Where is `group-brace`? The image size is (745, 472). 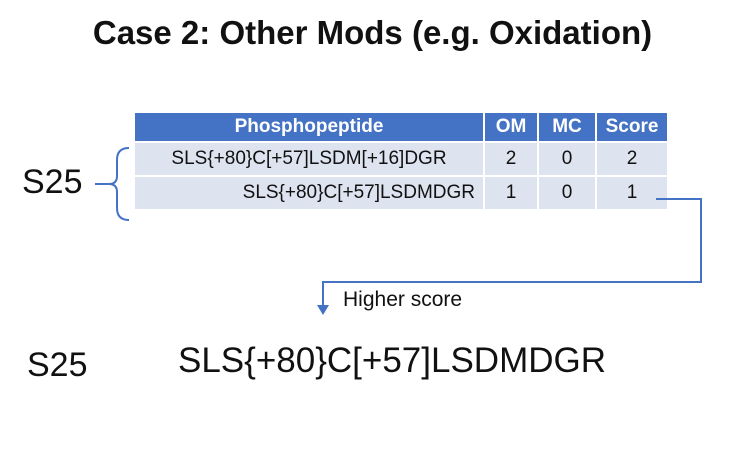 group-brace is located at coordinates (119, 184).